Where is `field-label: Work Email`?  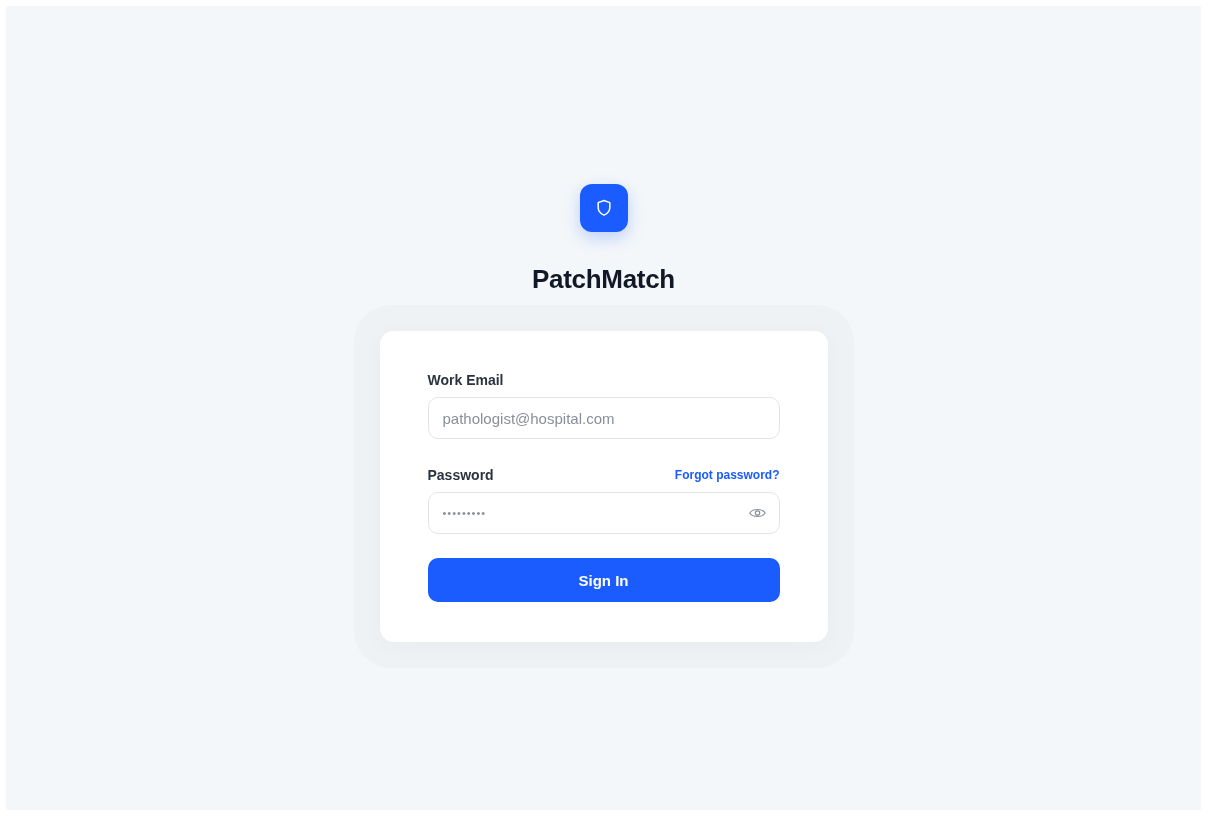 field-label: Work Email is located at coordinates (466, 380).